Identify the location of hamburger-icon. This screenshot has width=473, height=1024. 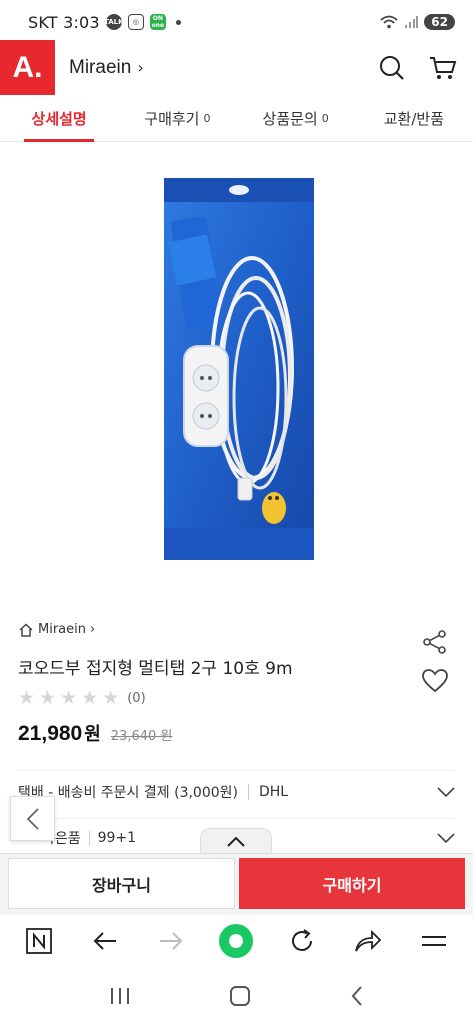
(433, 941).